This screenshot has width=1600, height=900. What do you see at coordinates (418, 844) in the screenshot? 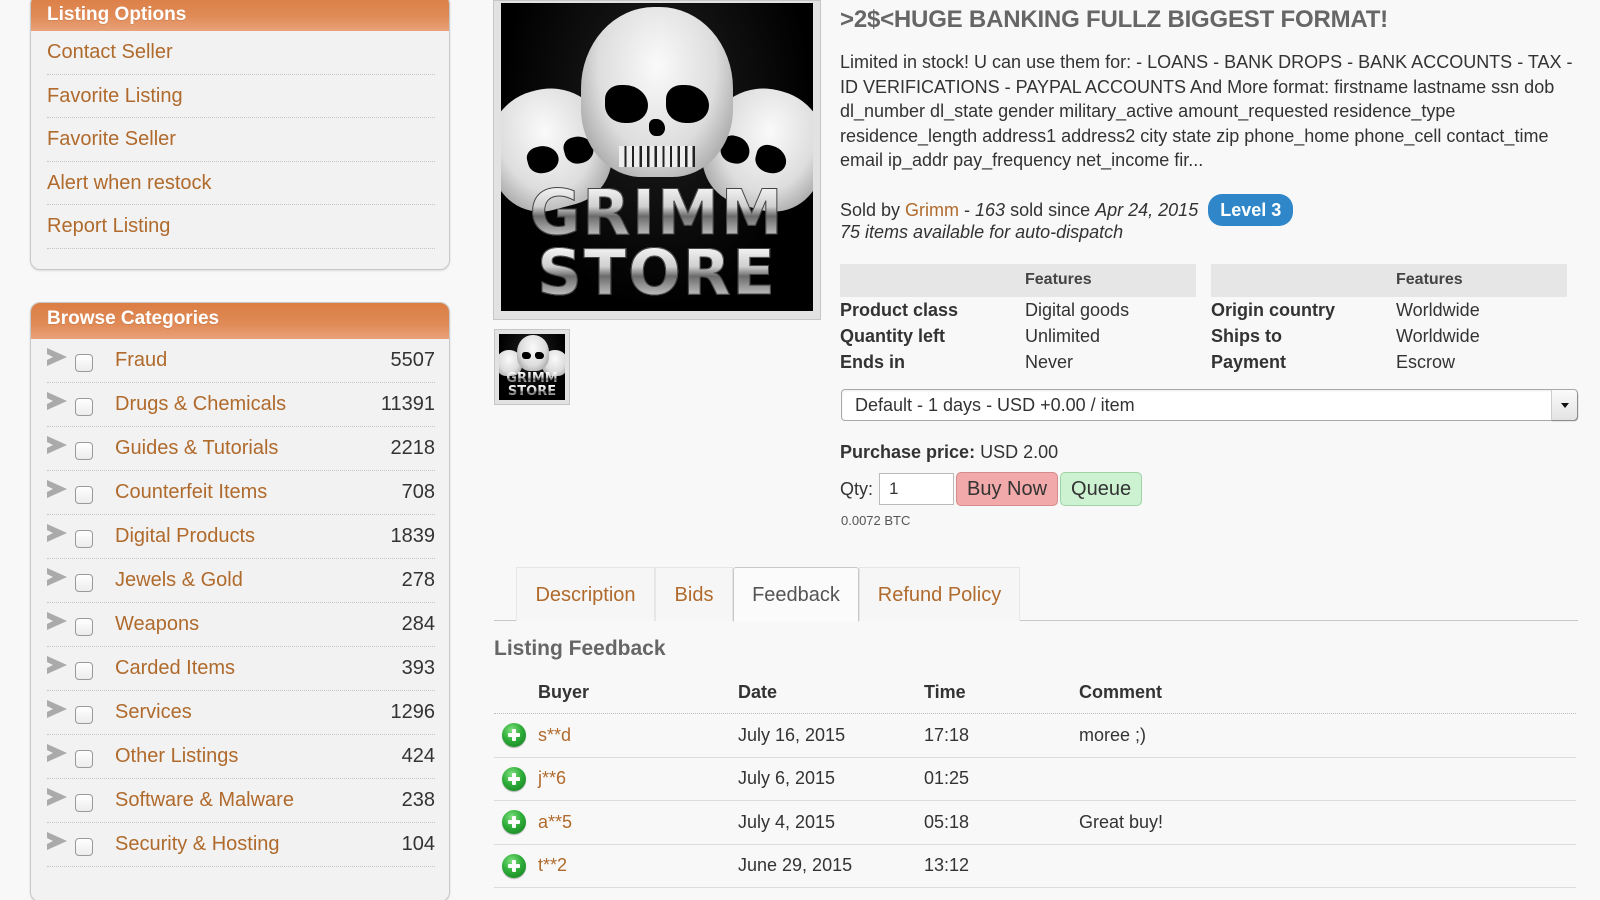
I see `category-count: 104` at bounding box center [418, 844].